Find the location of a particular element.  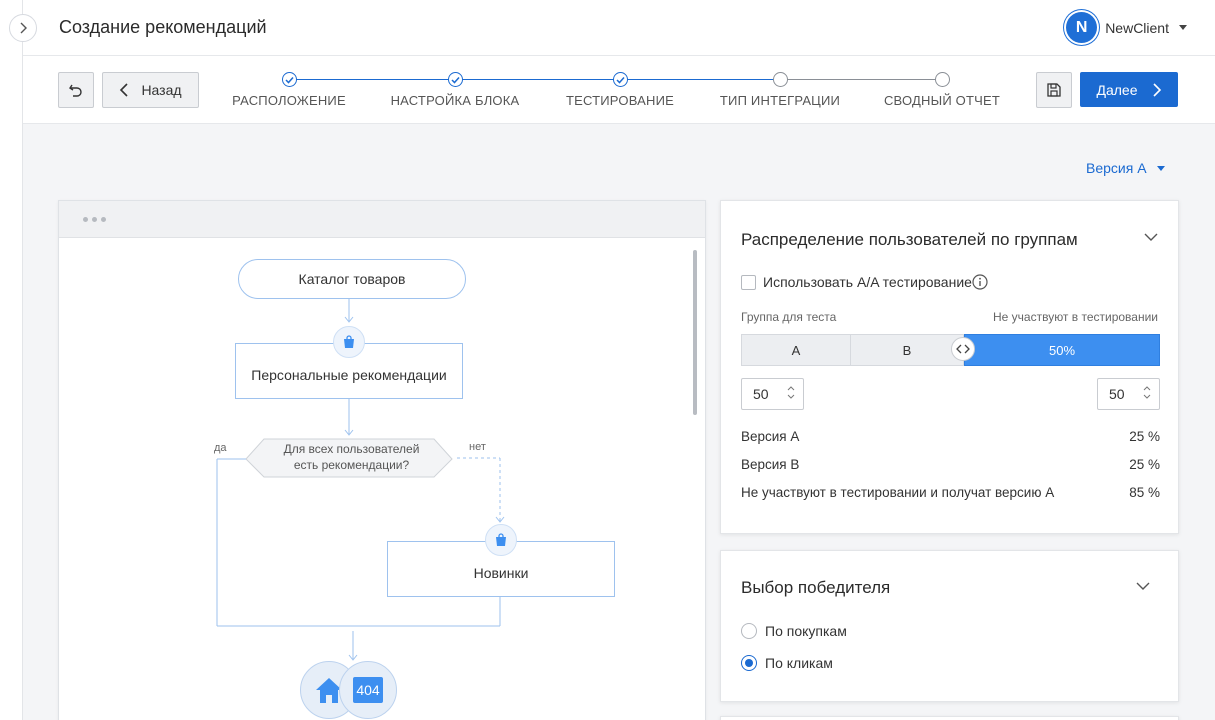

back-button: Назад is located at coordinates (150, 90).